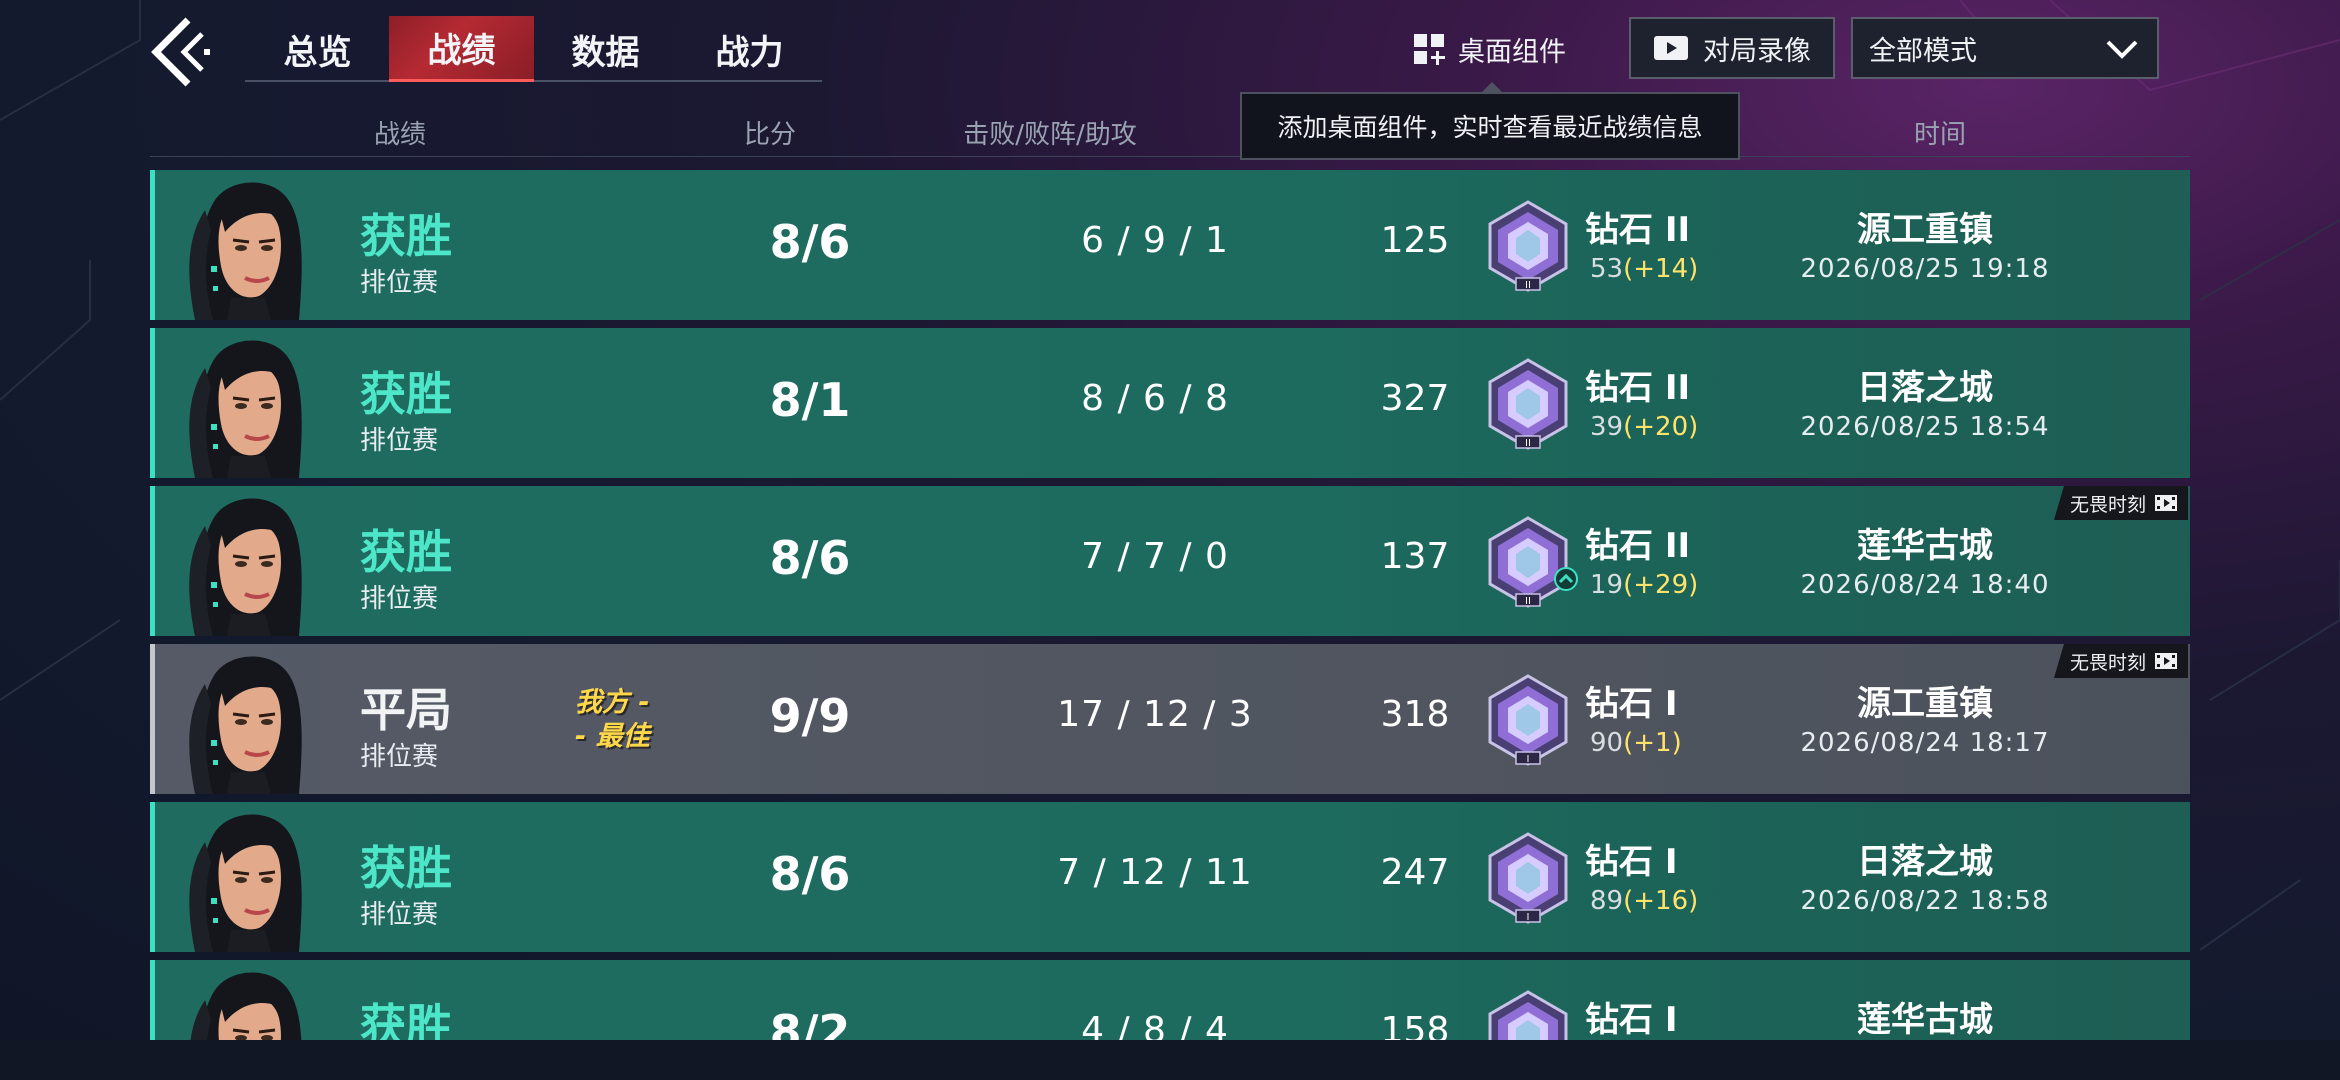  I want to click on rank-points-delta: (+14), so click(1661, 269).